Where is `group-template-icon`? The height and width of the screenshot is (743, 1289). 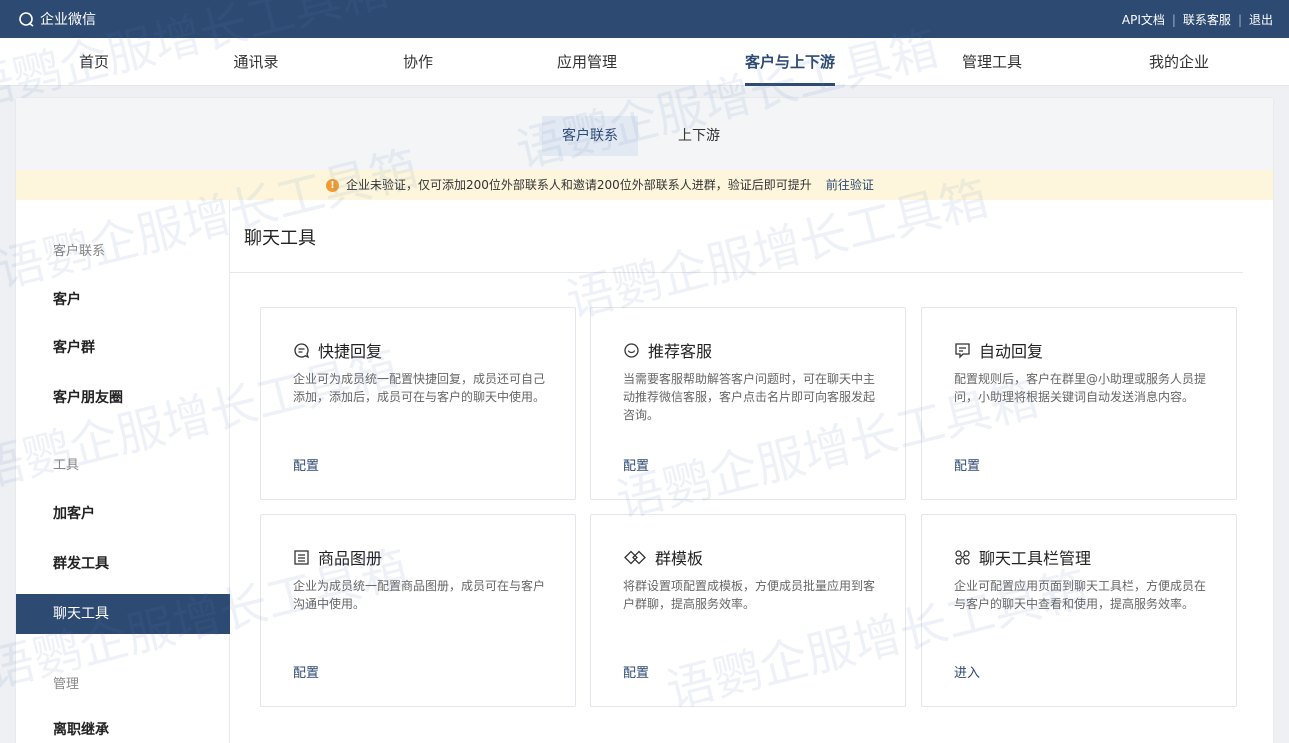
group-template-icon is located at coordinates (635, 557).